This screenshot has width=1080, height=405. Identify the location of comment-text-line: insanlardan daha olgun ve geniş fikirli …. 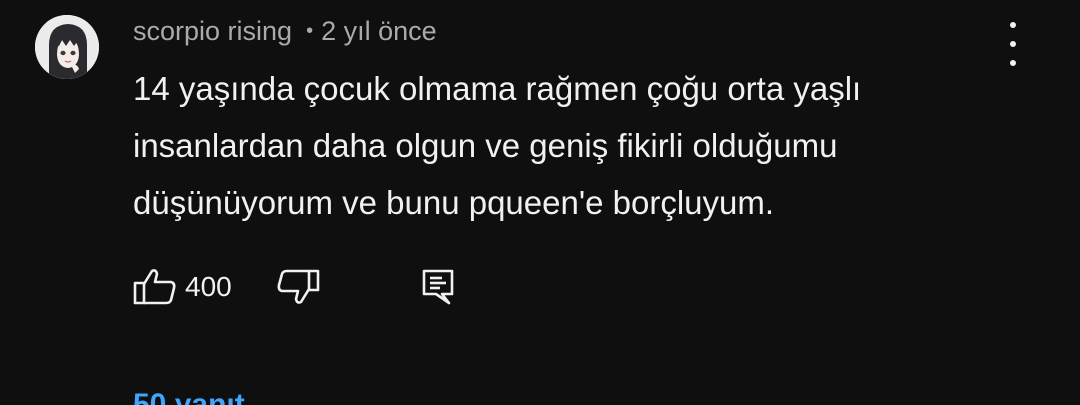
(485, 145).